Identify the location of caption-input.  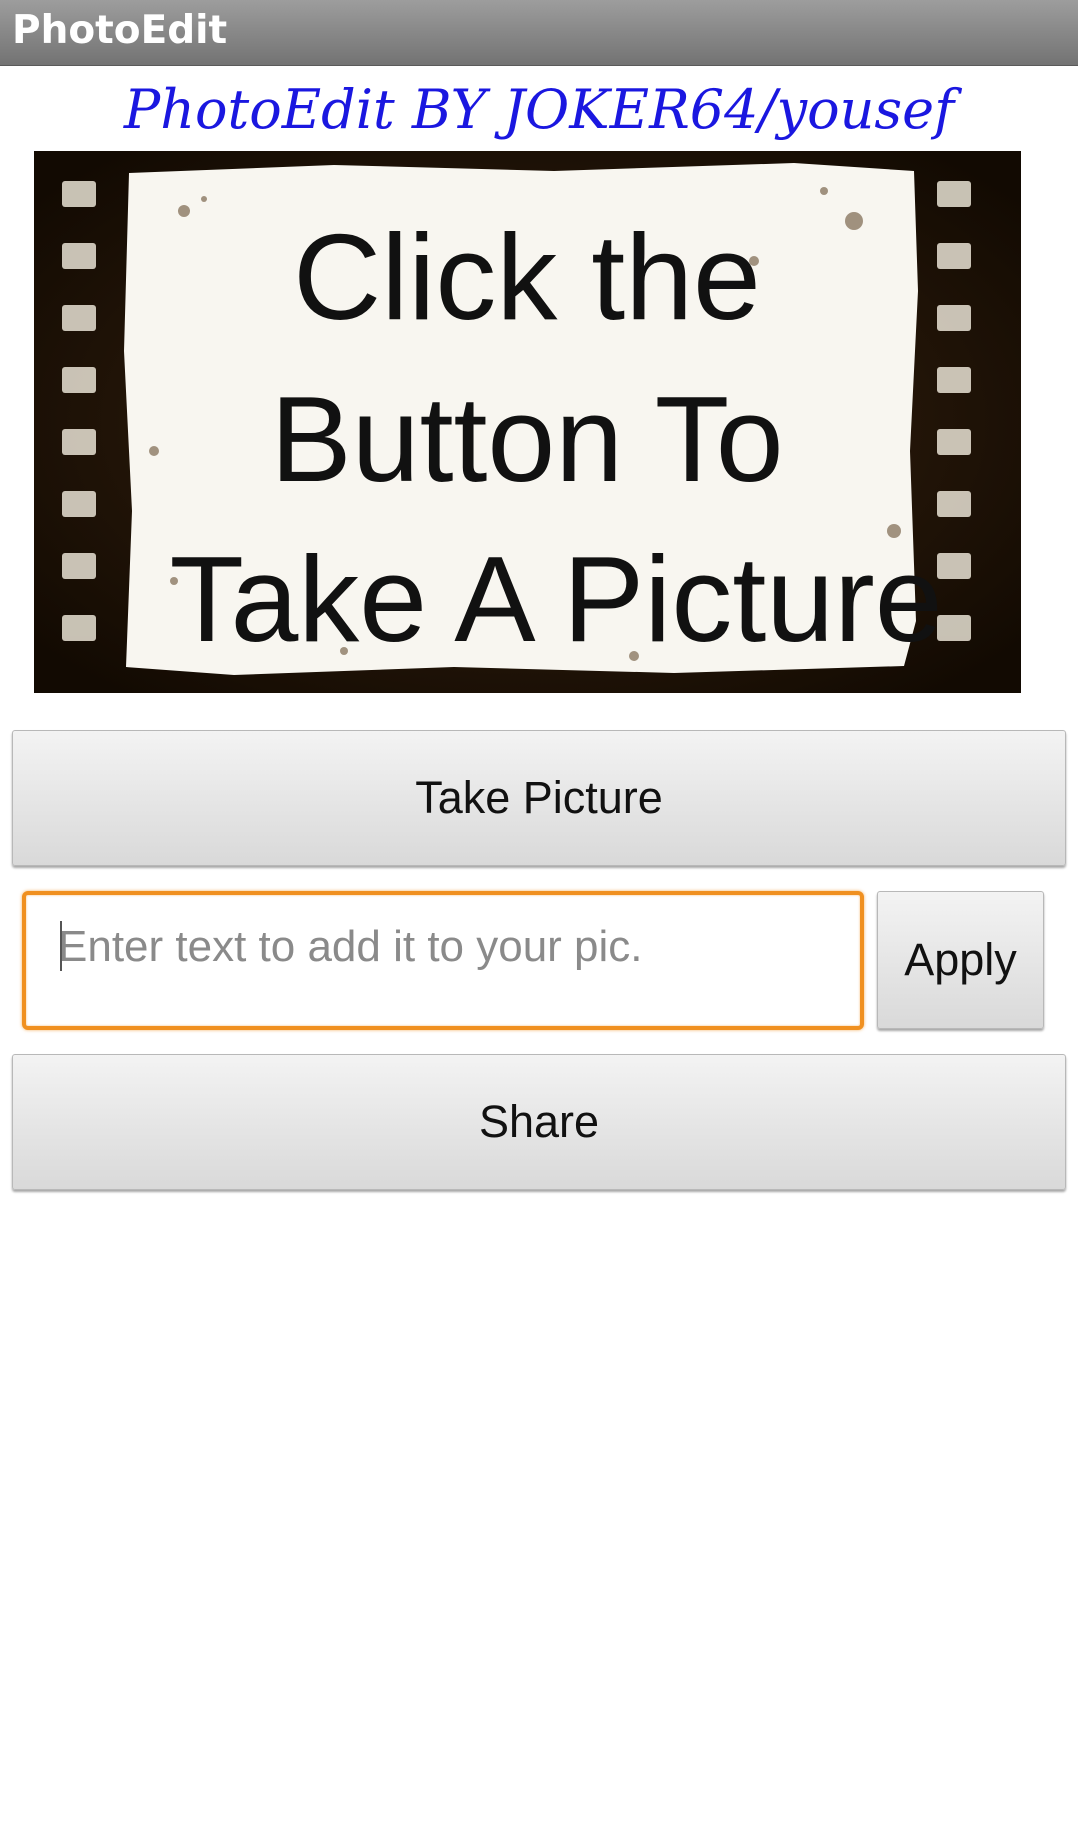
(443, 947).